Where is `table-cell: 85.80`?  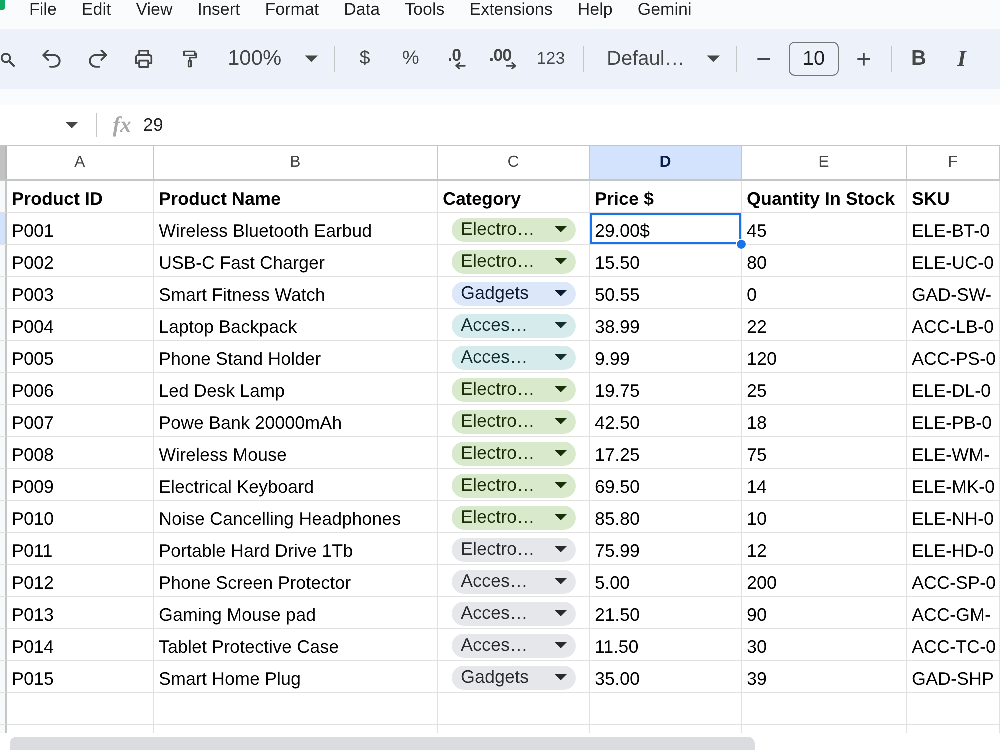
table-cell: 85.80 is located at coordinates (666, 517).